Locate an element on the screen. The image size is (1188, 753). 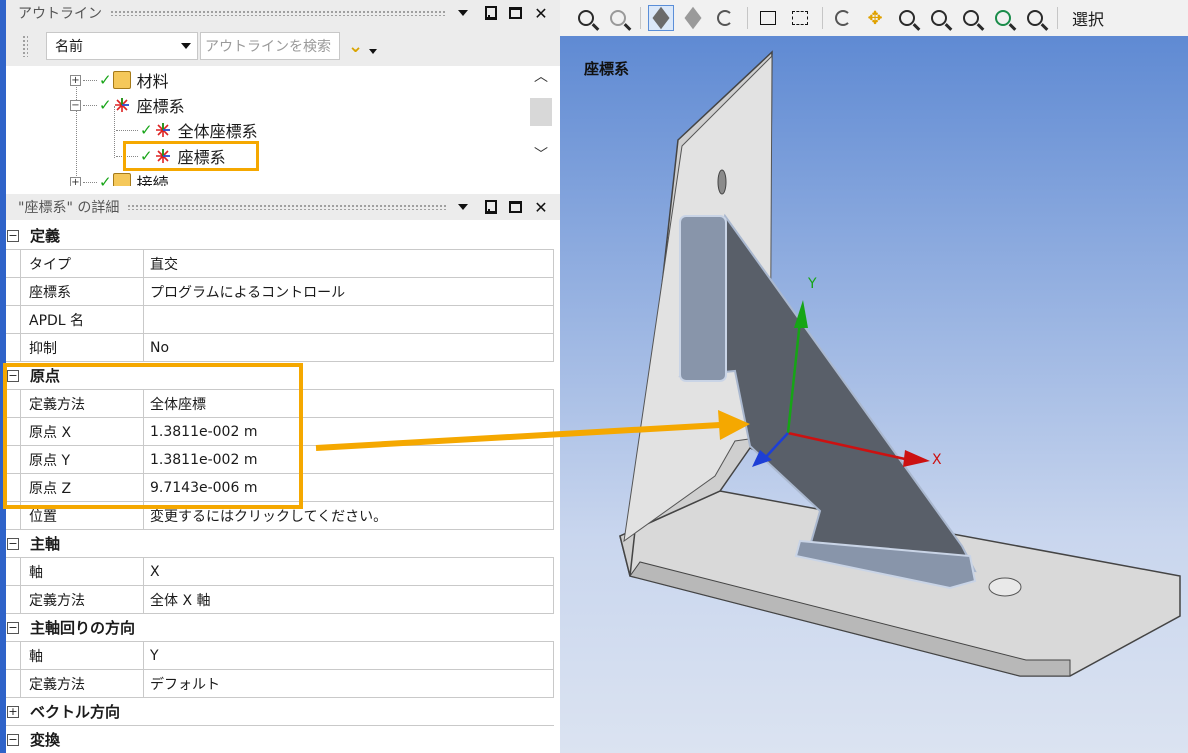
chevron-down-icon is located at coordinates (186, 46).